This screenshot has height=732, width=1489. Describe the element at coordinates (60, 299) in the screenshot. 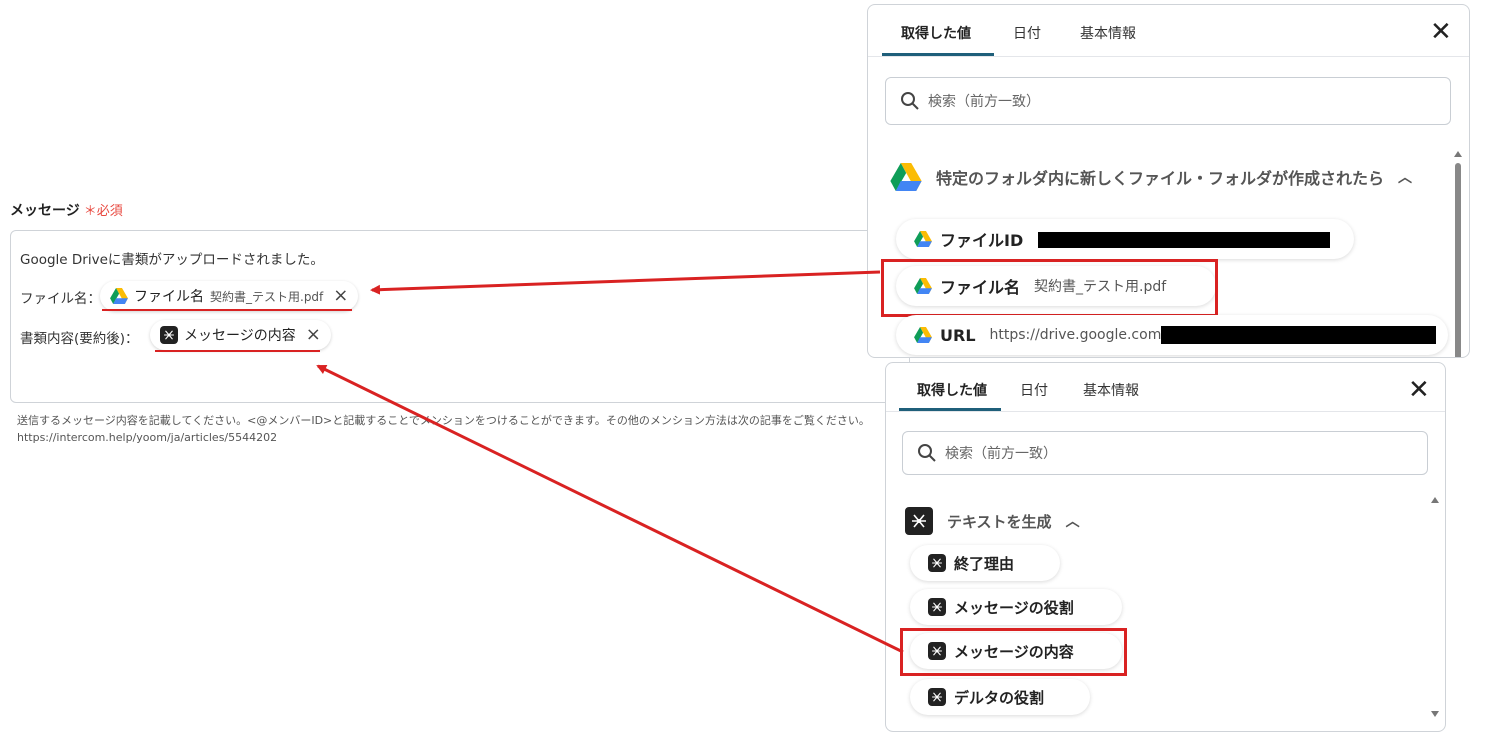

I see `message-line-2-label: ファイル名：` at that location.